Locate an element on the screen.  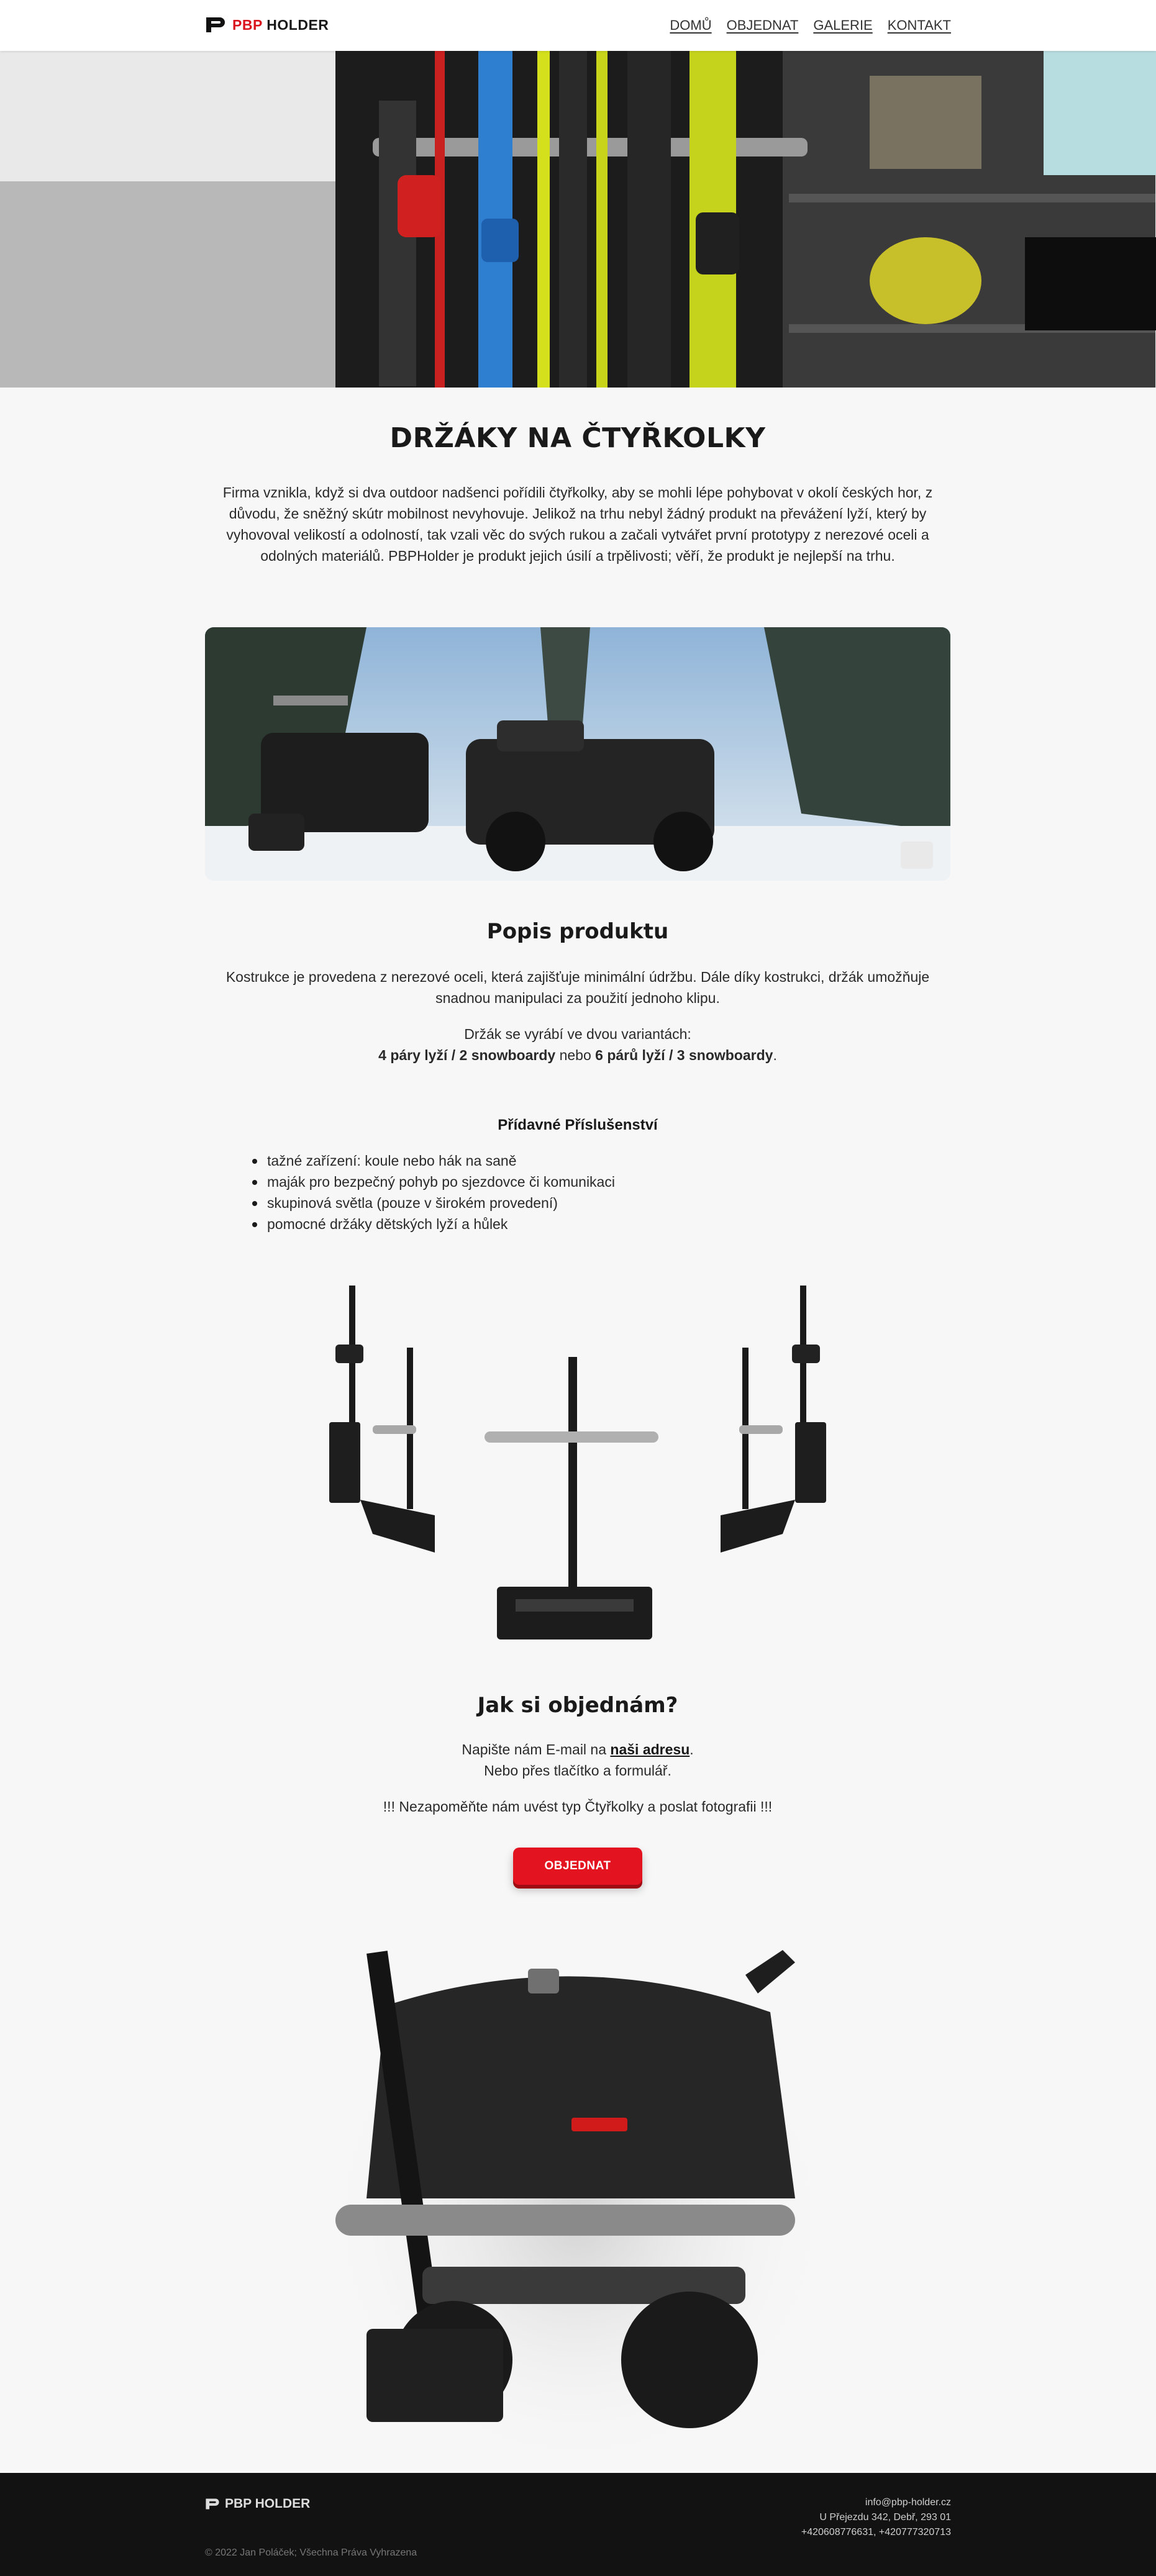
page-title: DRŽÁKY NA ČTYŘKOLKY is located at coordinates (577, 438).